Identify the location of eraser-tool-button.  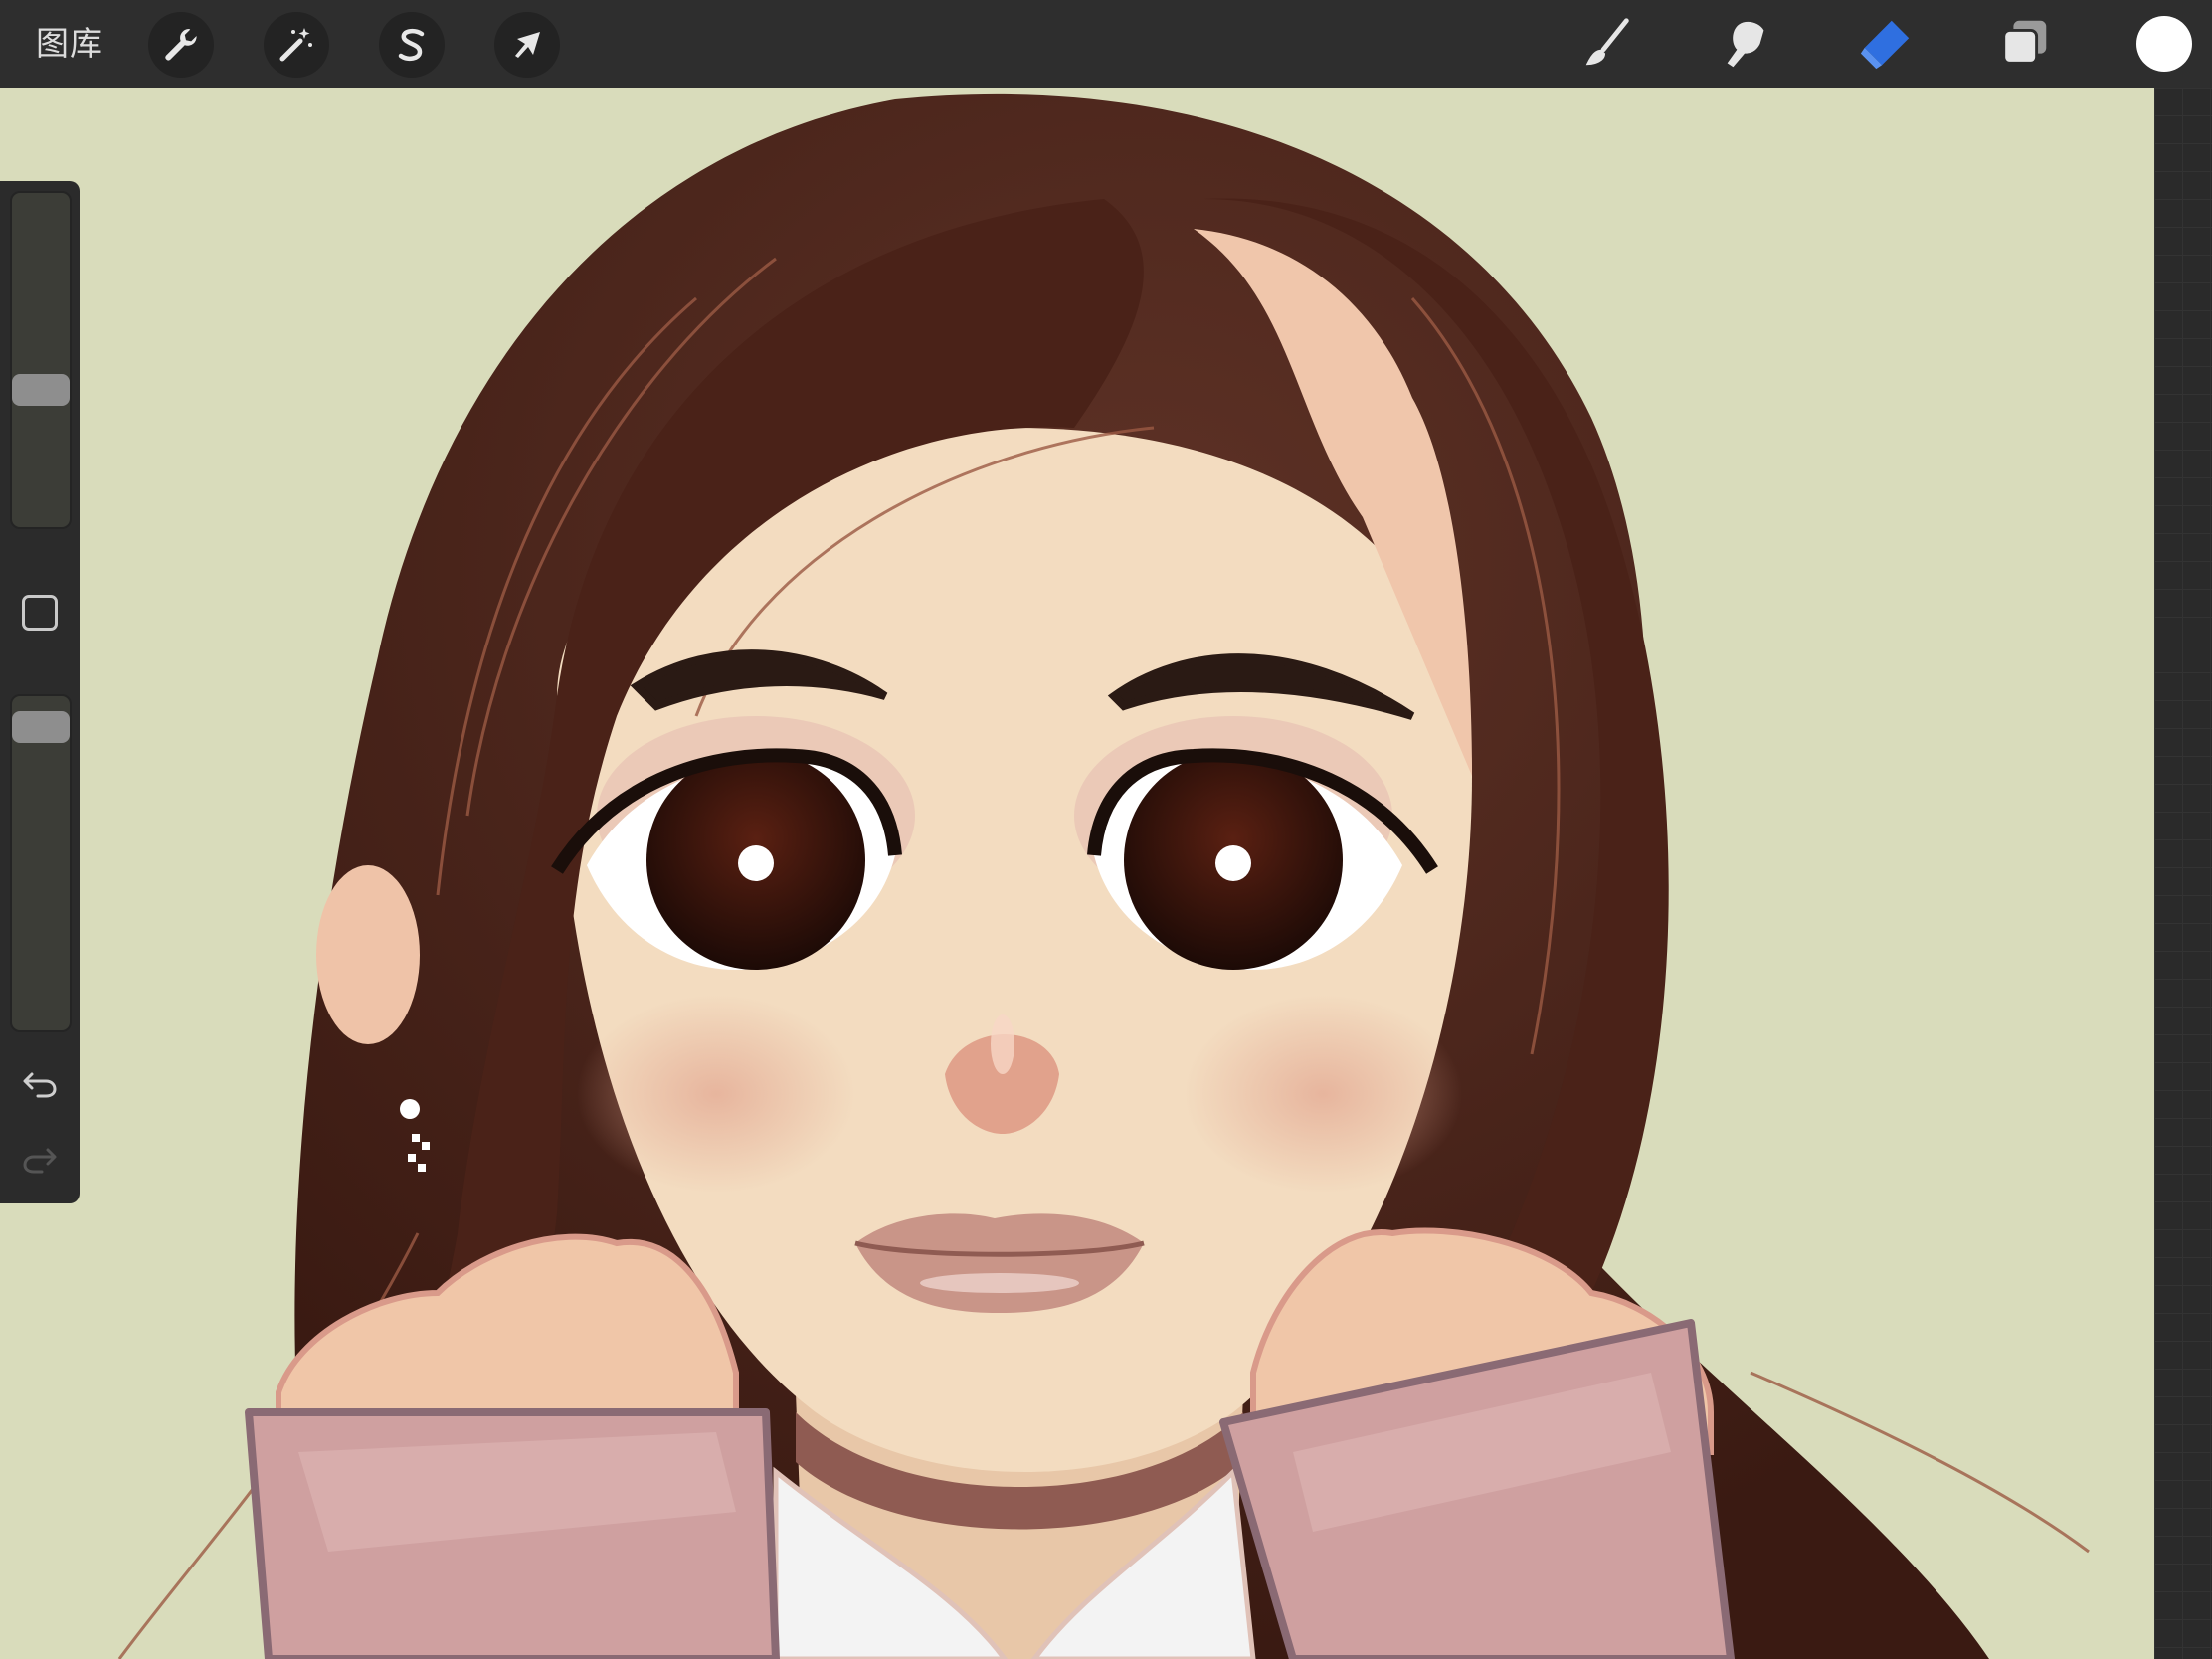
(1886, 44).